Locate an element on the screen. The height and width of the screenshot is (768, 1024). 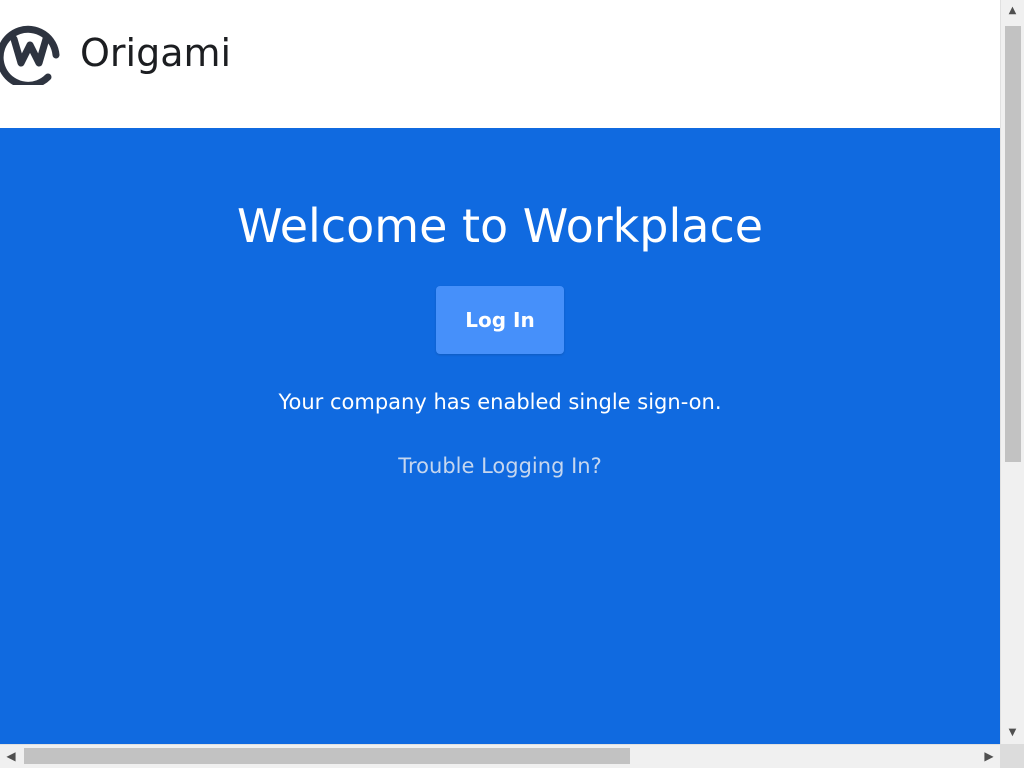
arrow-right-icon: ▶ is located at coordinates (989, 756).